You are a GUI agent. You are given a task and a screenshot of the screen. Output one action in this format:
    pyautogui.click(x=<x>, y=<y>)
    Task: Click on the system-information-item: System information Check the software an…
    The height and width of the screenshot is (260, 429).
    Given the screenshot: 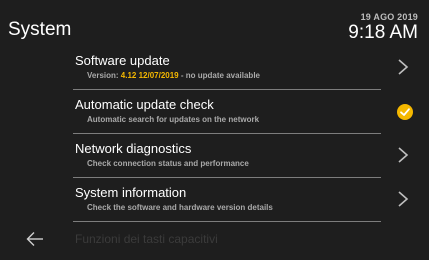 What is the action you would take?
    pyautogui.click(x=251, y=200)
    